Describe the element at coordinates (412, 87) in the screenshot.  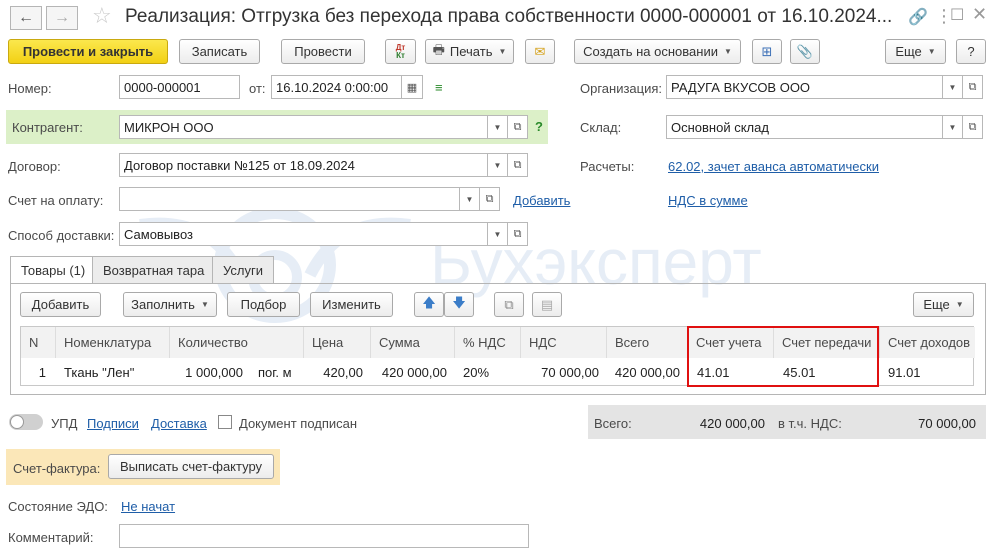
I see `calendar-button: ▦` at that location.